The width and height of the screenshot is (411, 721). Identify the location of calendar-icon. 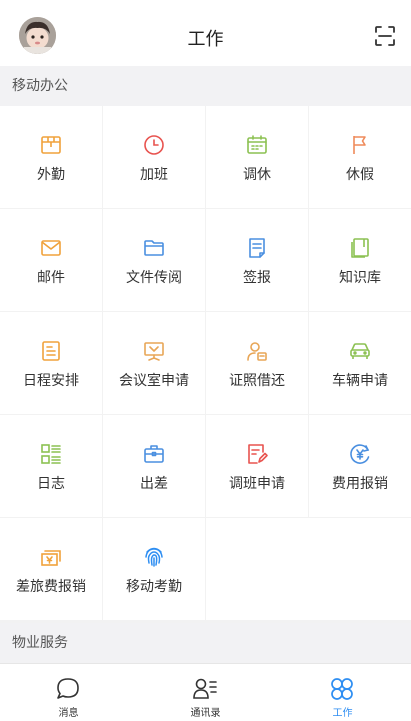
(257, 144).